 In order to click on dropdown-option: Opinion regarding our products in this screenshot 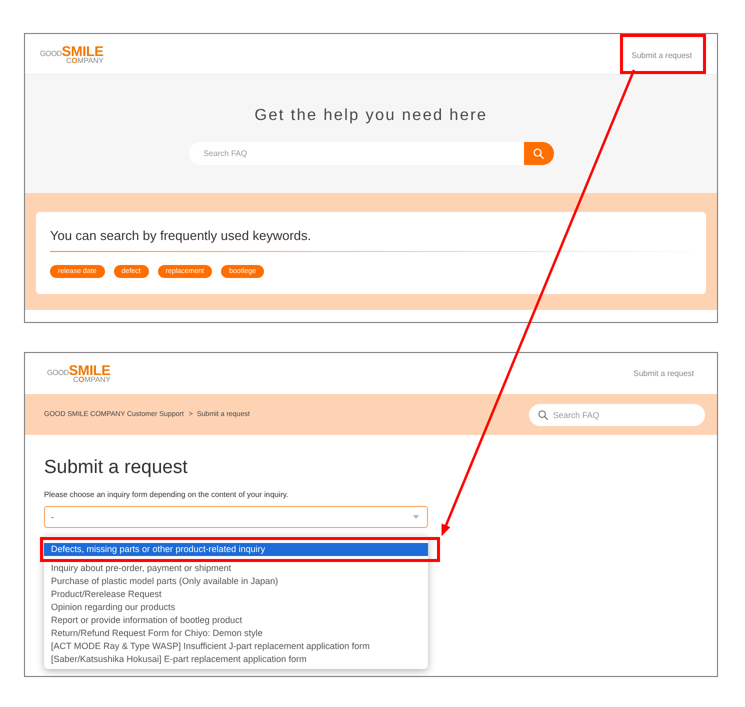, I will do `click(236, 607)`.